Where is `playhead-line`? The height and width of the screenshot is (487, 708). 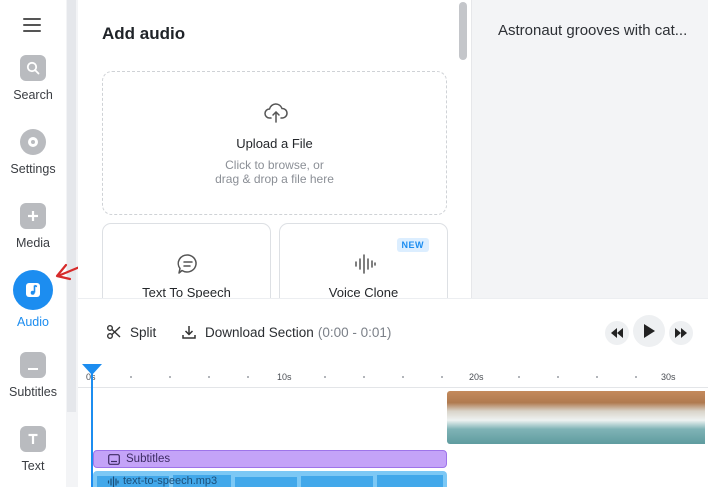 playhead-line is located at coordinates (92, 428).